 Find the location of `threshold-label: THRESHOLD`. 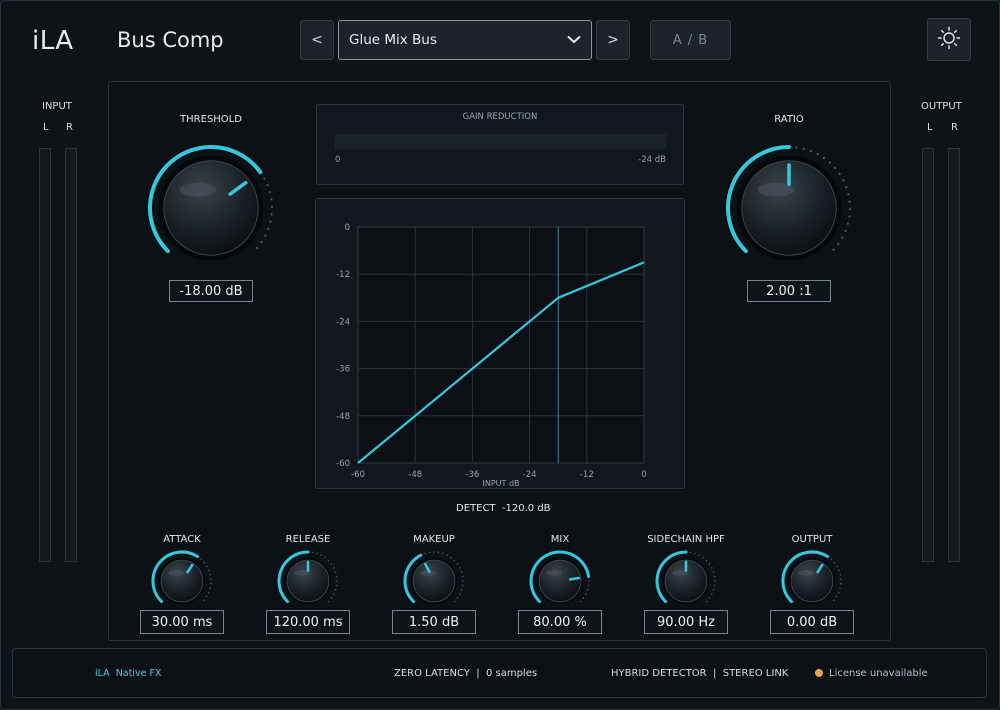

threshold-label: THRESHOLD is located at coordinates (211, 119).